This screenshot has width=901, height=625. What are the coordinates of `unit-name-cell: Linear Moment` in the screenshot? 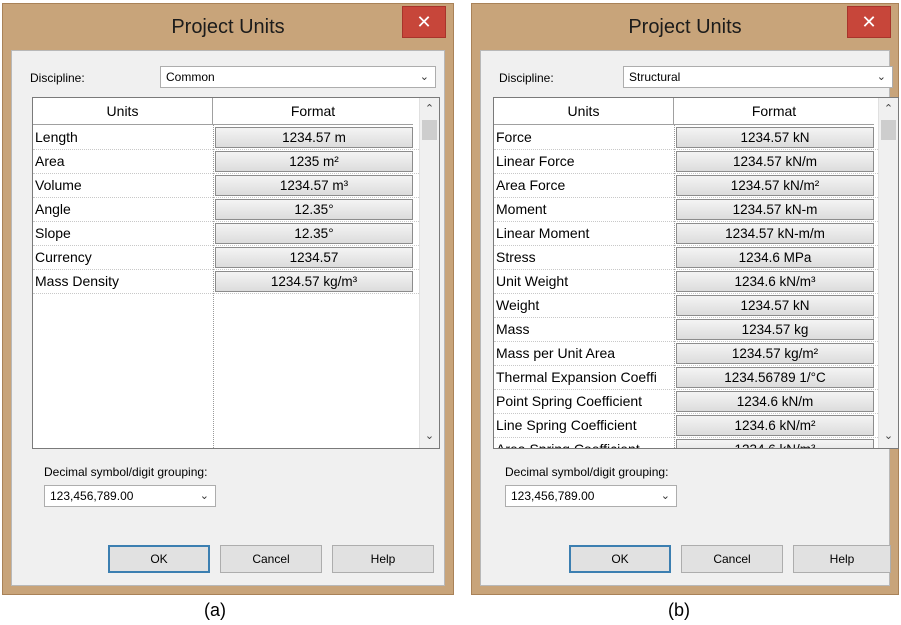 It's located at (543, 233).